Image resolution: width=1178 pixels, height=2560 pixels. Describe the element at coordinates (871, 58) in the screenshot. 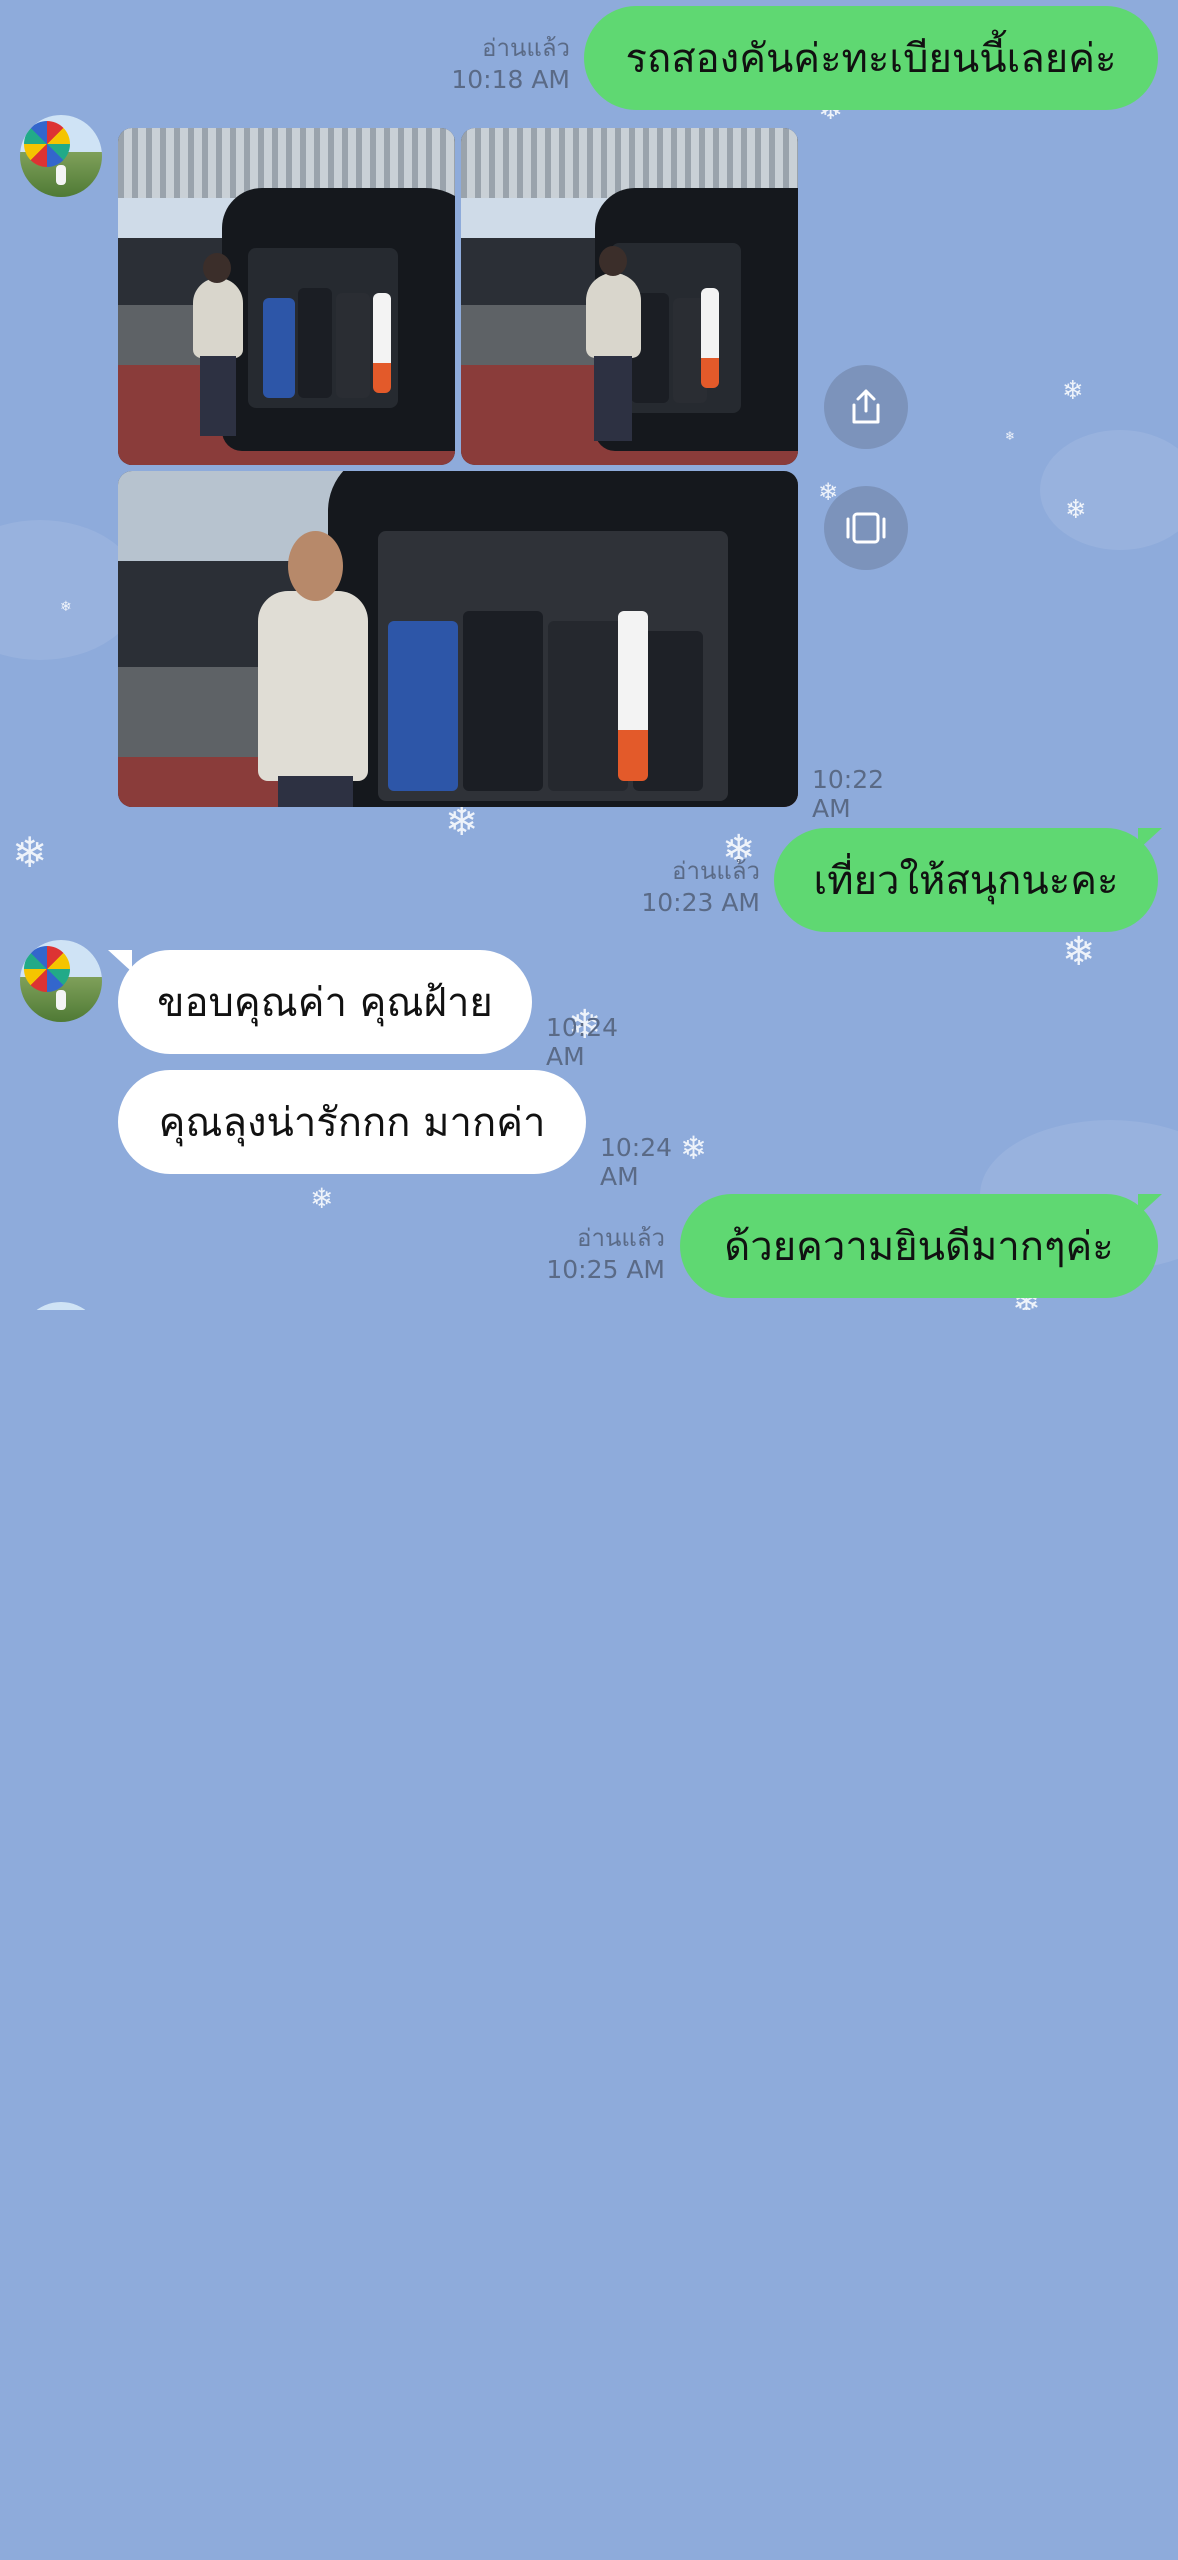

I see `message-bubble: รถสองคันค่ะทะเบียนนี้เลยค่ะ` at that location.